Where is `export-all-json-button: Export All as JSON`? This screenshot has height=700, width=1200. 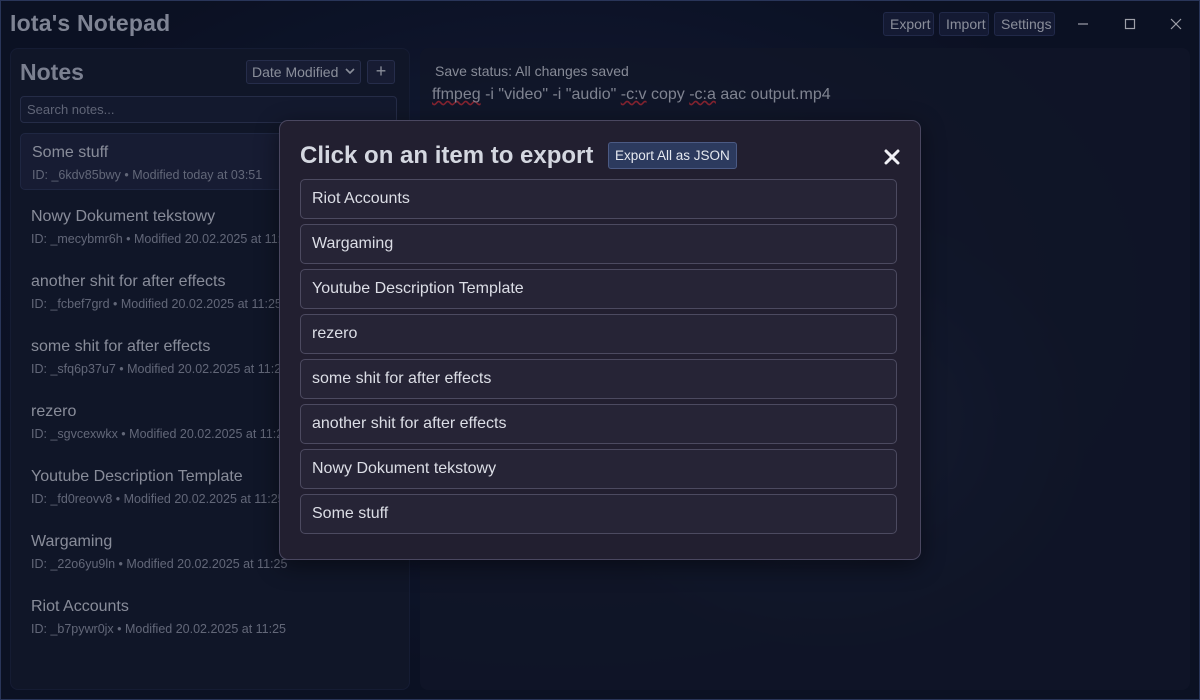 export-all-json-button: Export All as JSON is located at coordinates (672, 155).